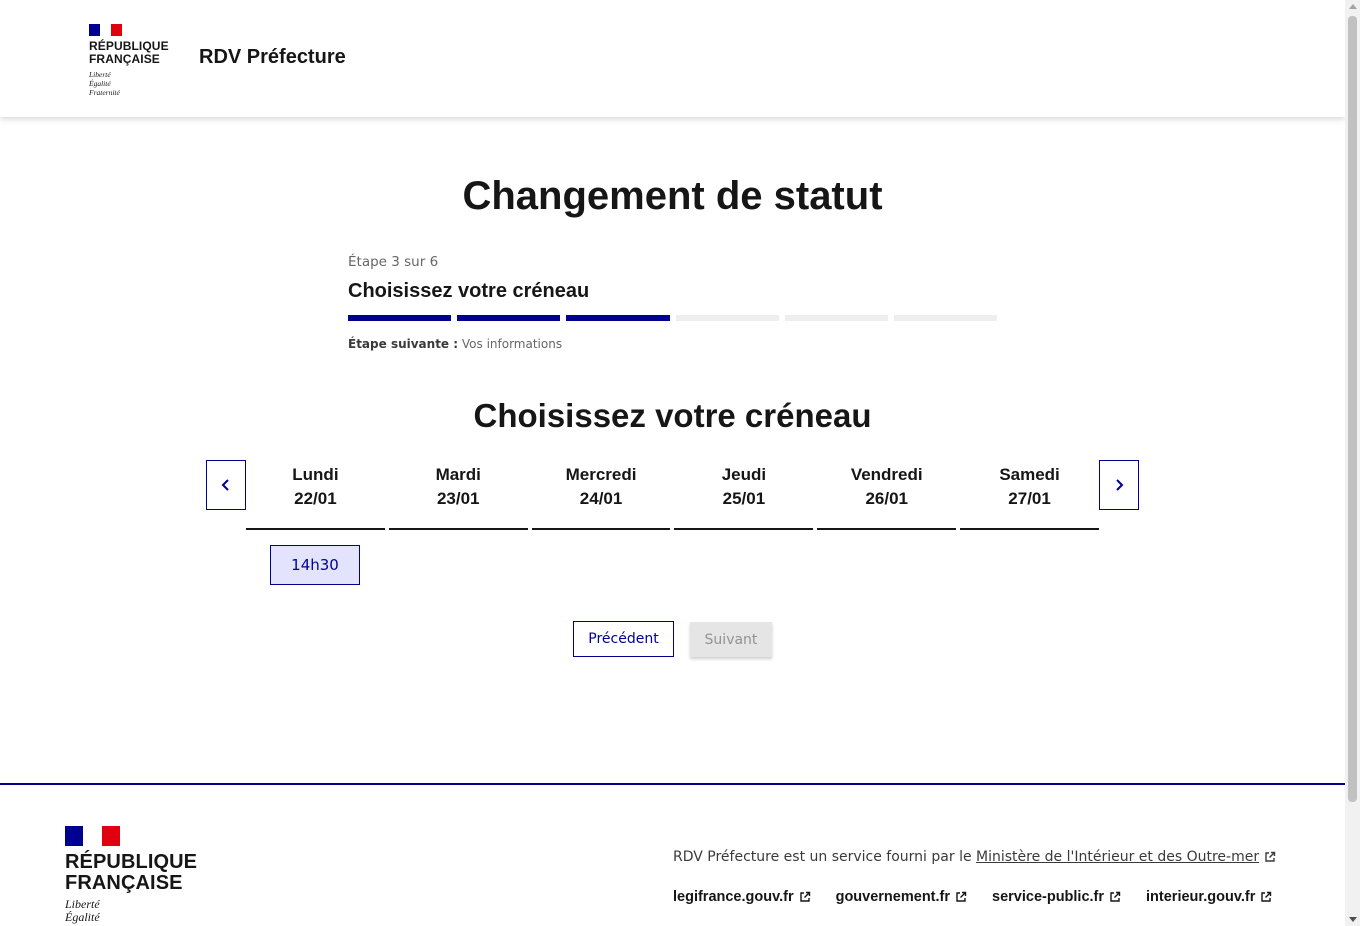 The width and height of the screenshot is (1360, 926). What do you see at coordinates (393, 262) in the screenshot?
I see `stepper-state: Étape 3 sur 6` at bounding box center [393, 262].